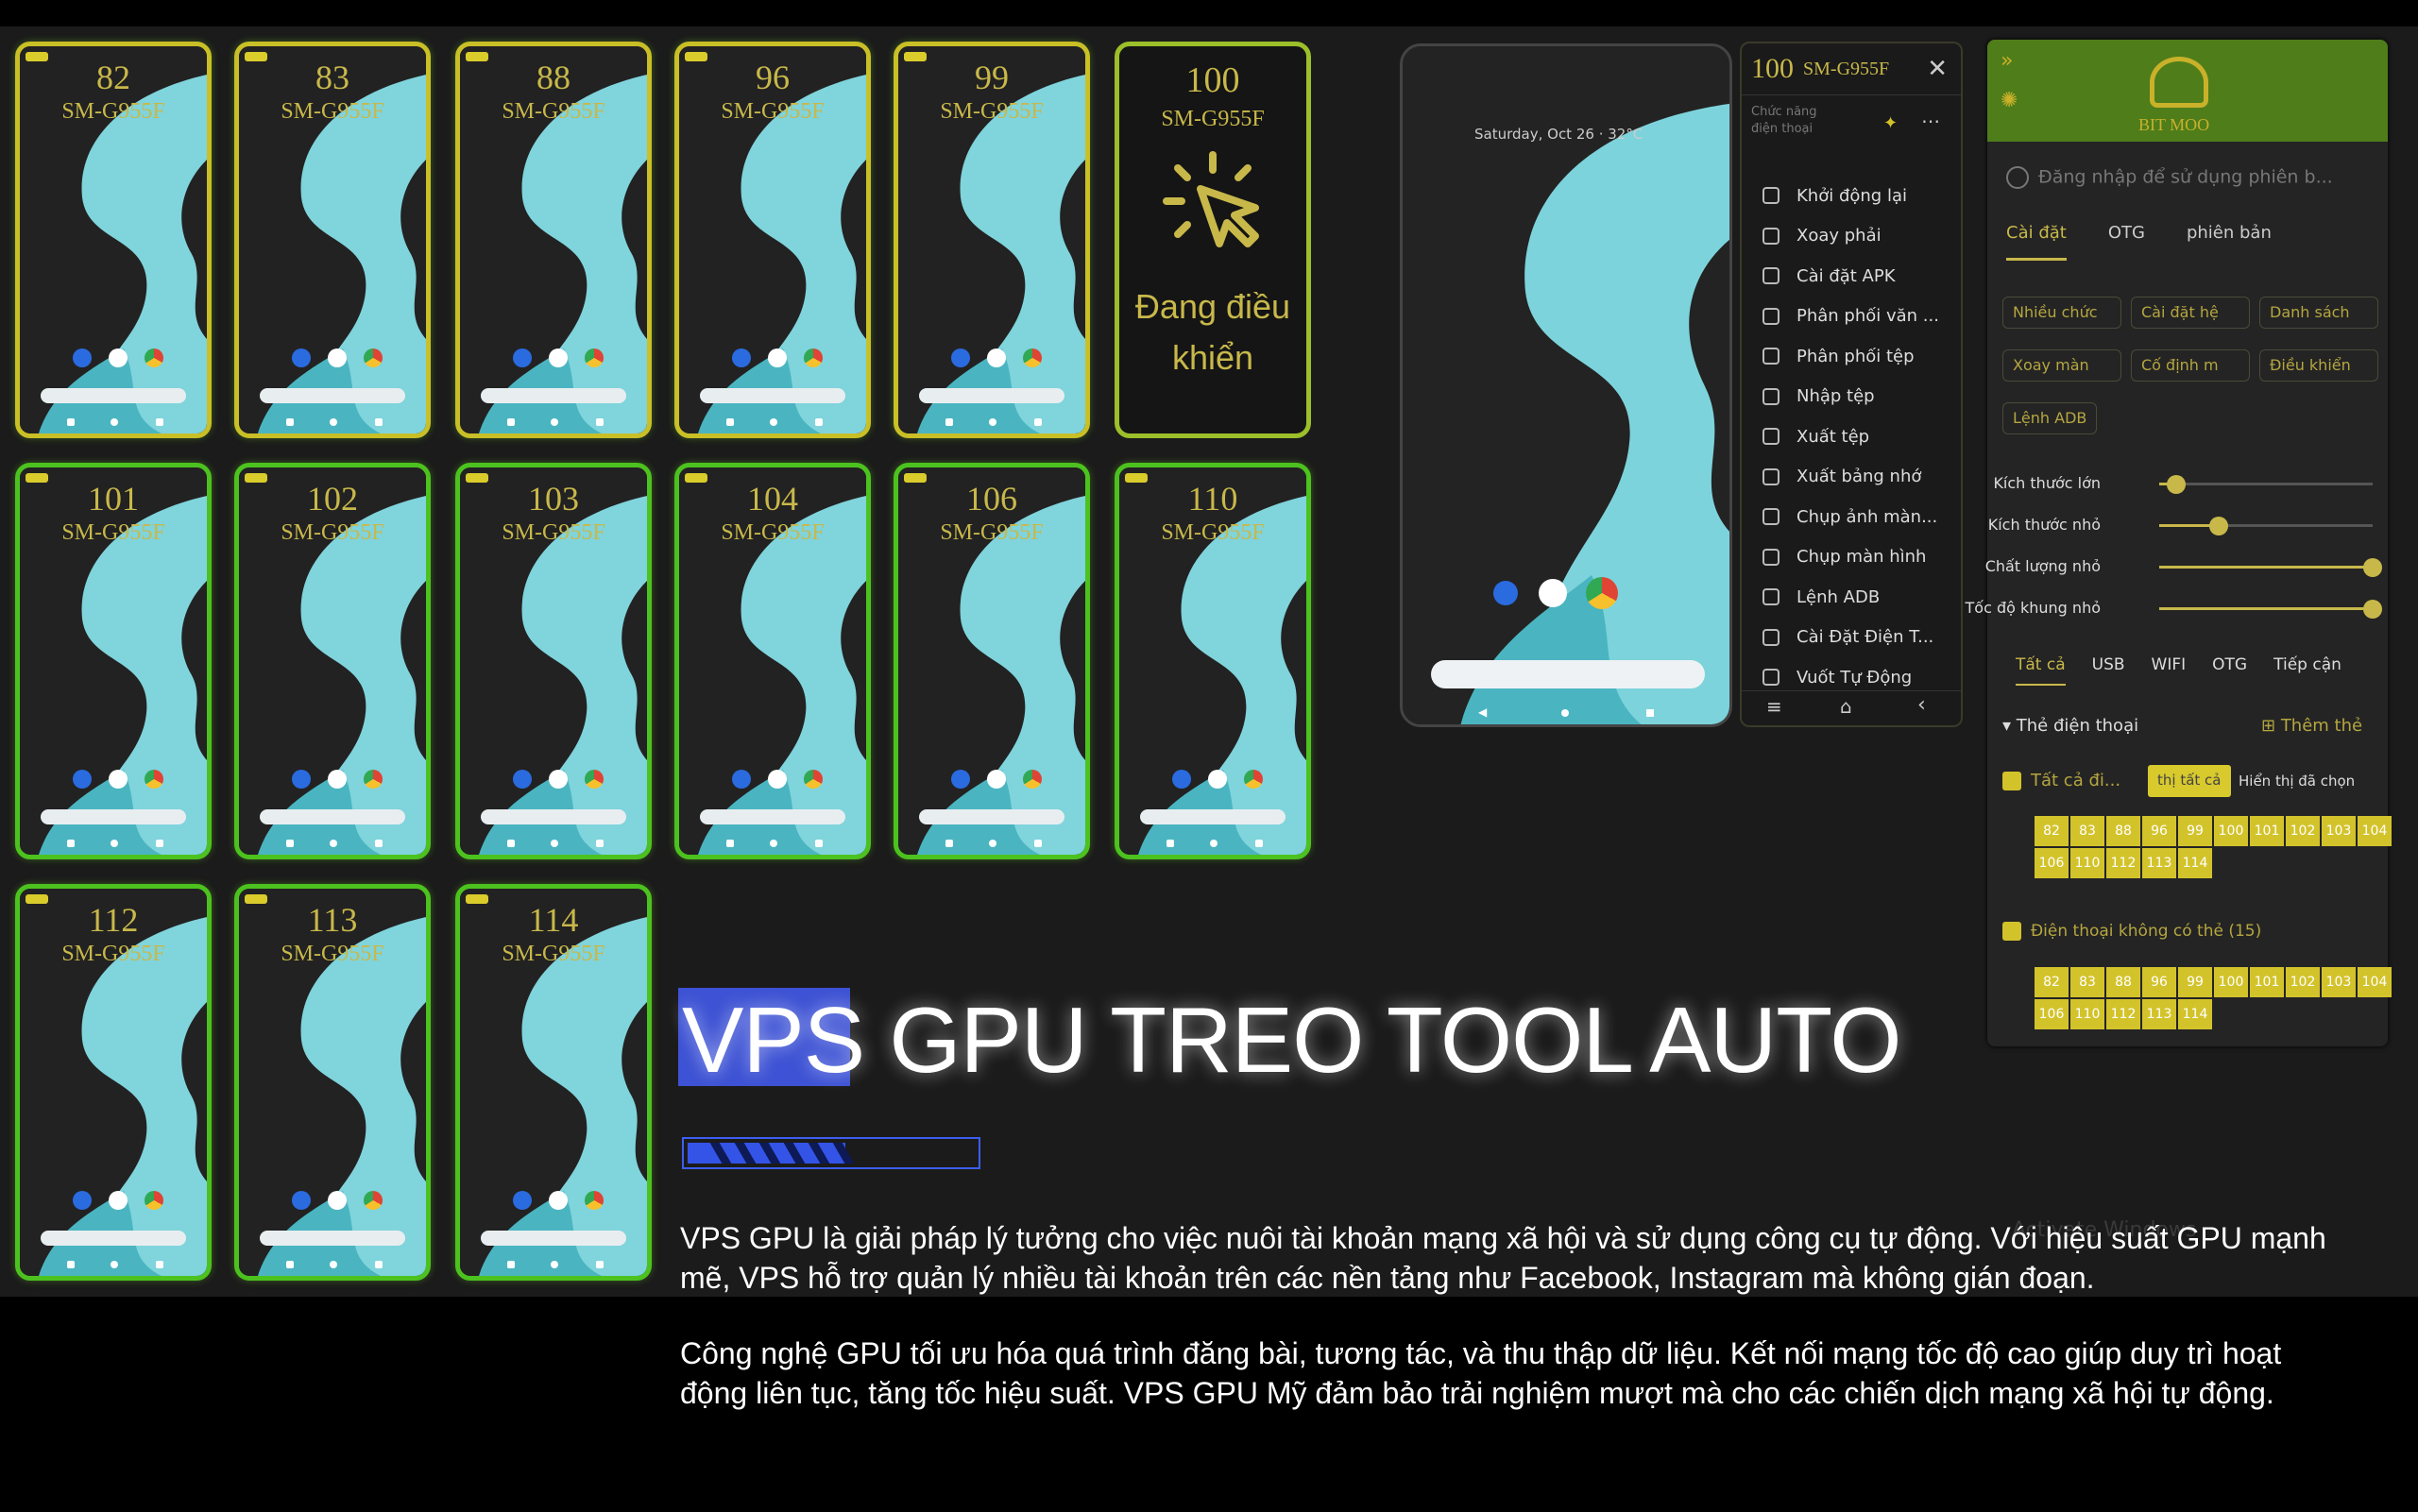  What do you see at coordinates (2123, 831) in the screenshot?
I see `phone-number-tag: 88` at bounding box center [2123, 831].